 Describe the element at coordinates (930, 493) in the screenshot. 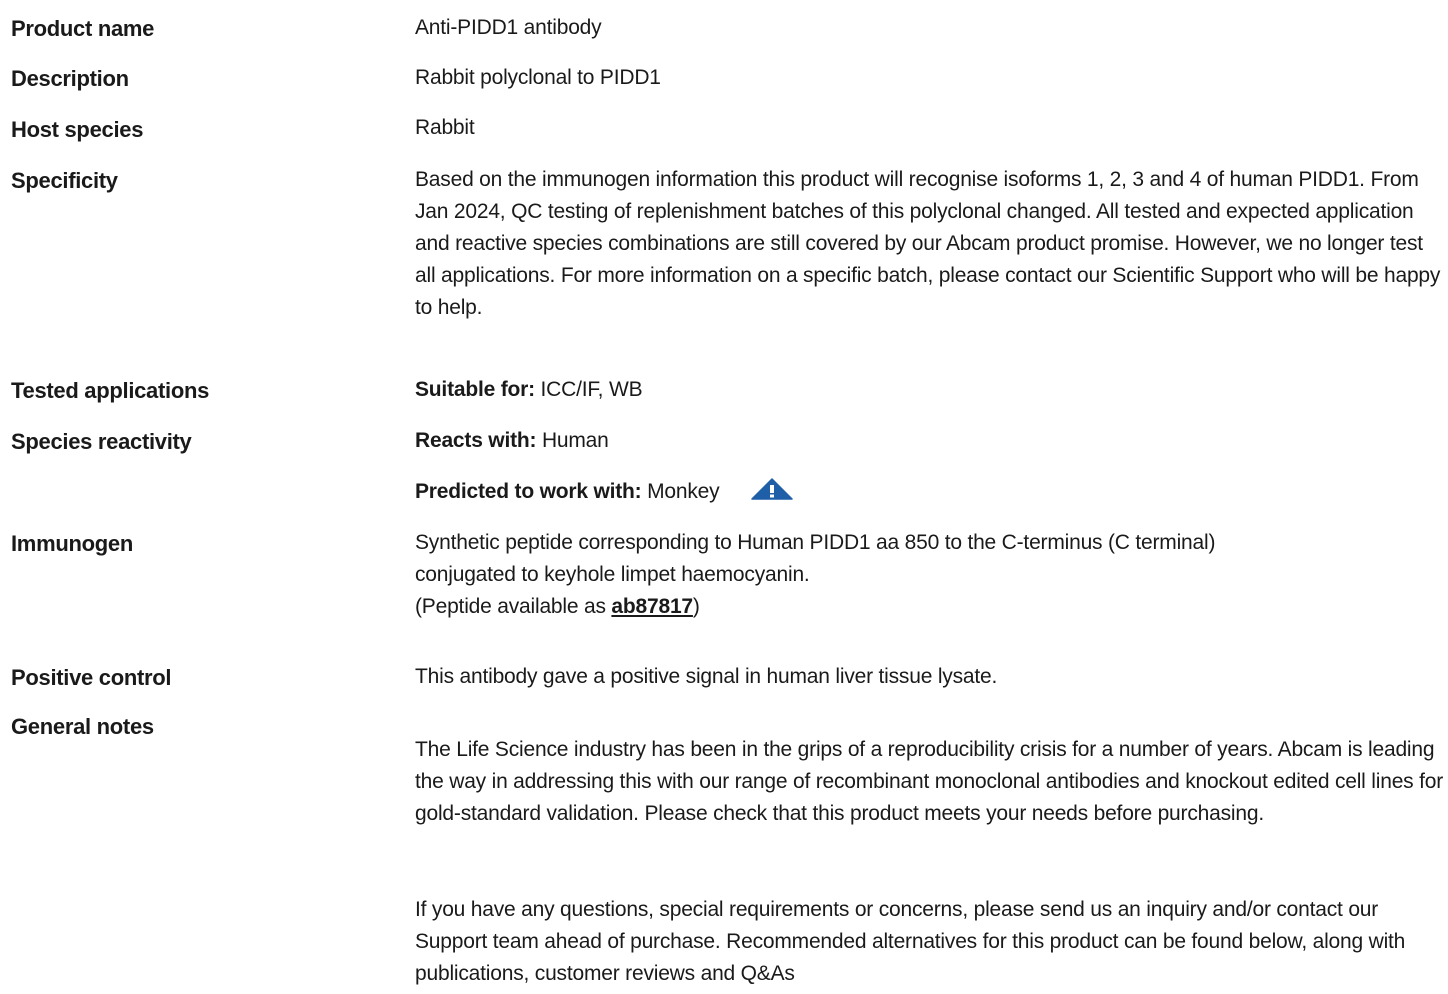

I see `value-predicted-to-work-with: Predicted to work with: Monkey` at that location.